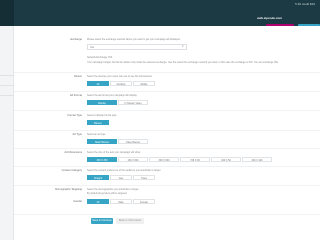 This screenshot has width=320, height=240. What do you see at coordinates (121, 83) in the screenshot?
I see `device-option-desktop: Desktop` at bounding box center [121, 83].